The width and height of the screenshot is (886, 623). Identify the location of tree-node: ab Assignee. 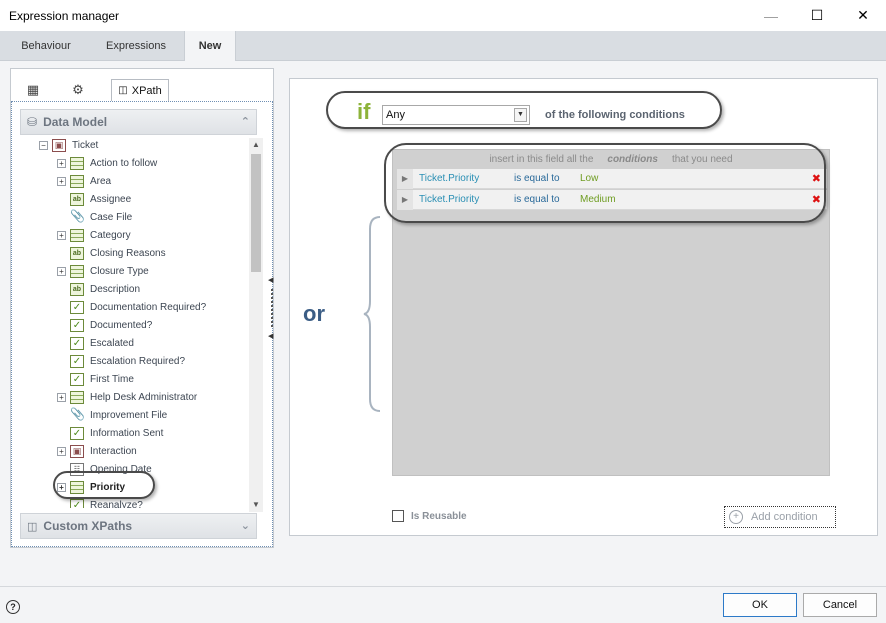
(94, 199).